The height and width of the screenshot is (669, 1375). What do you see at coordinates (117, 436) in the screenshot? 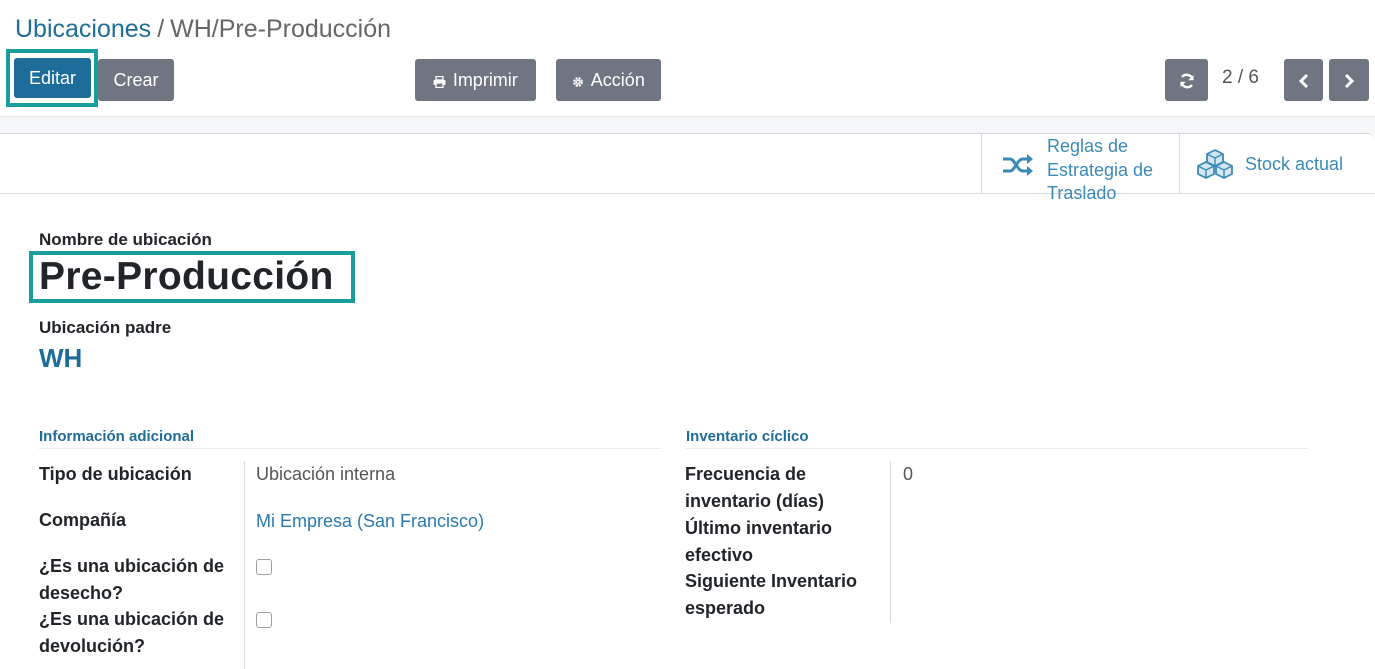
I see `additional-info-group-title: Información adicional` at bounding box center [117, 436].